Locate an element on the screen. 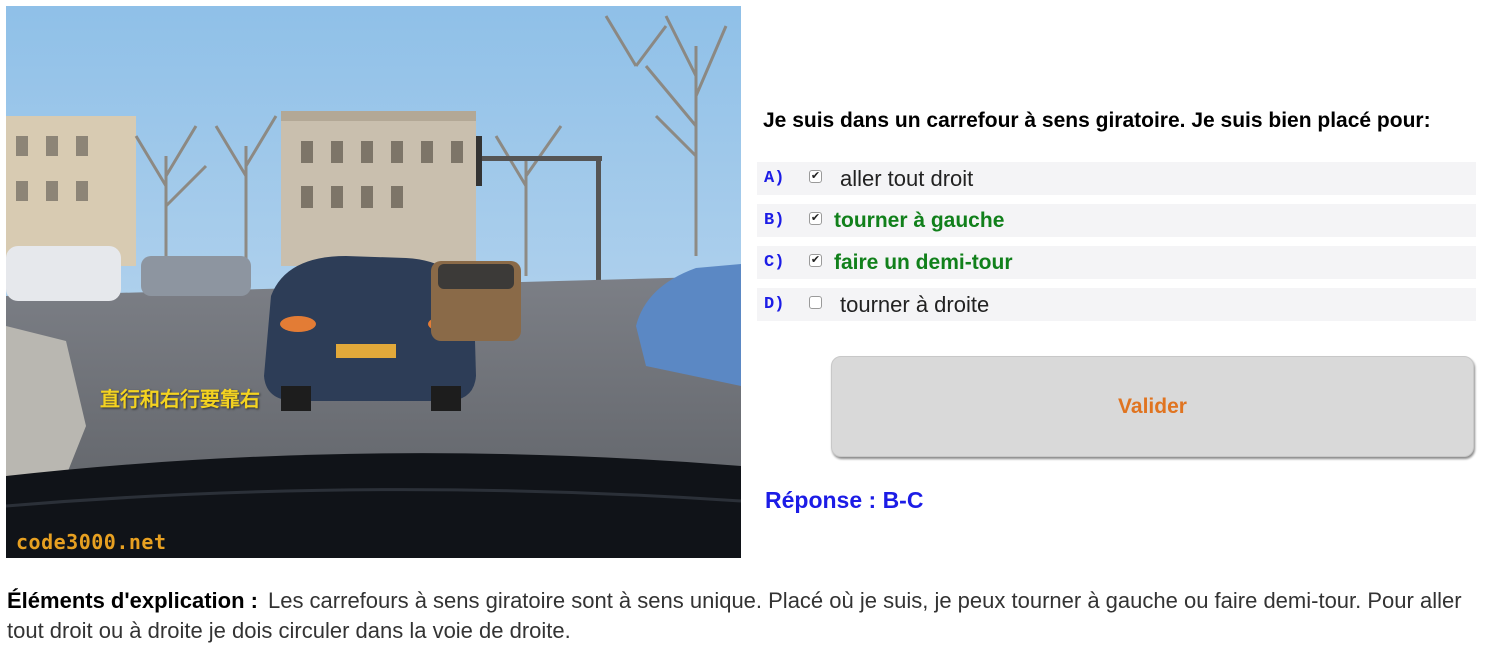 The width and height of the screenshot is (1489, 653). answer-checkbox-b: ✔ is located at coordinates (815, 218).